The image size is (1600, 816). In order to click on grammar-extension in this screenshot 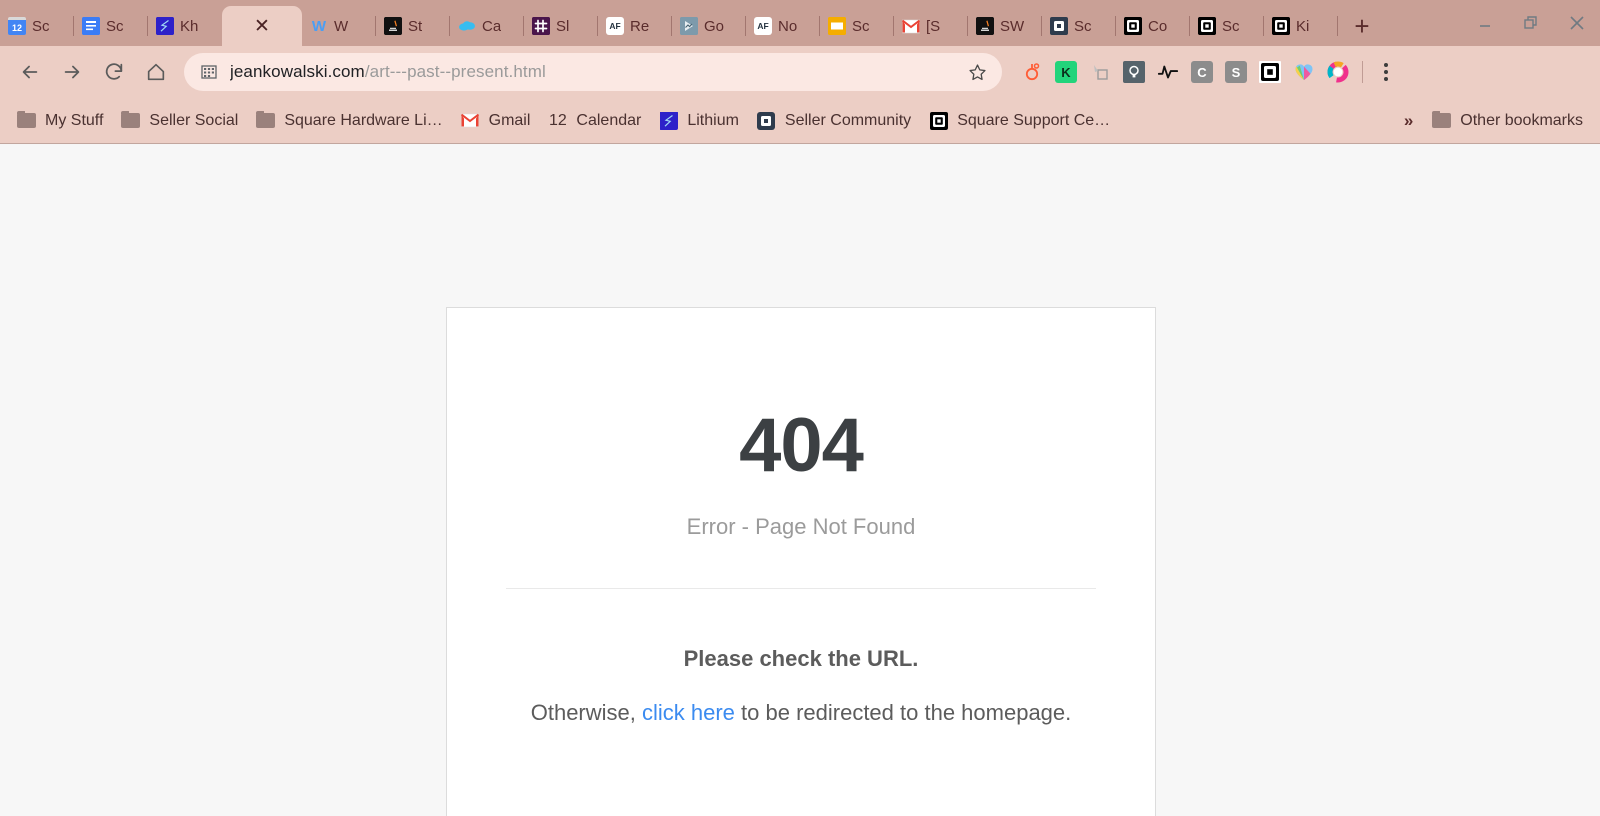, I will do `click(1100, 72)`.